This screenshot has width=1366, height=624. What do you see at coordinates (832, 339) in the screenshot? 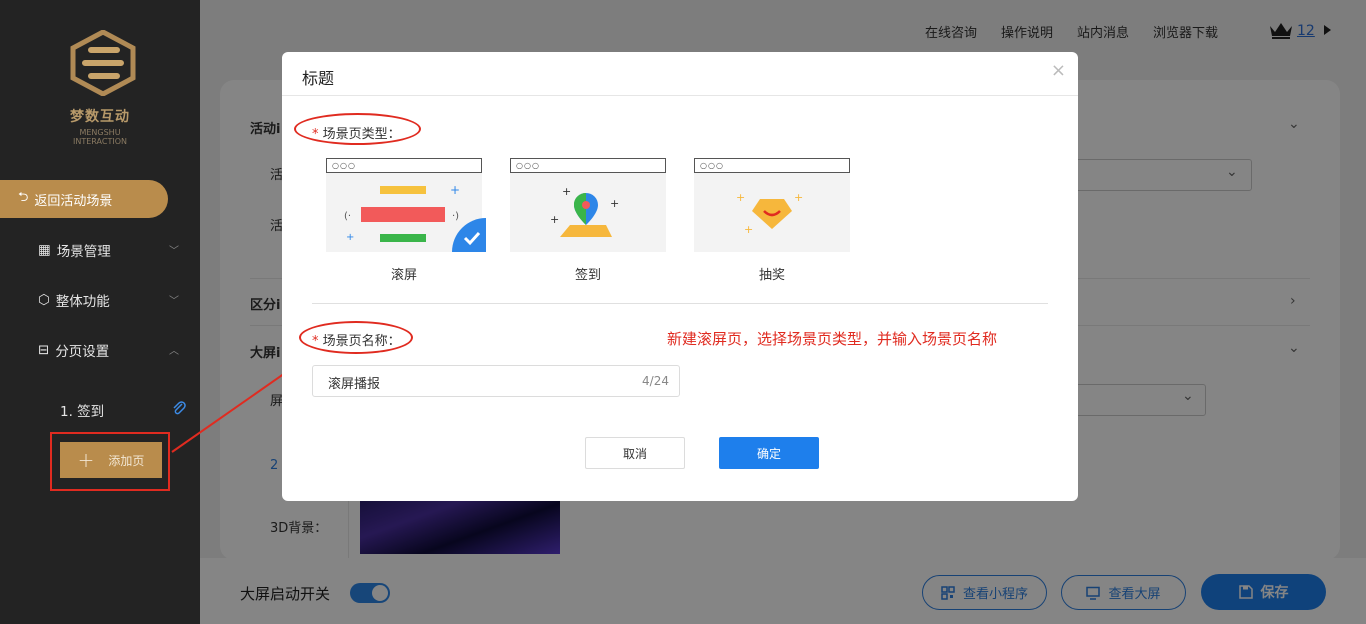
I see `annotation-hint-text: 新建滚屏页，选择场景页类型，并输入场景页名称` at bounding box center [832, 339].